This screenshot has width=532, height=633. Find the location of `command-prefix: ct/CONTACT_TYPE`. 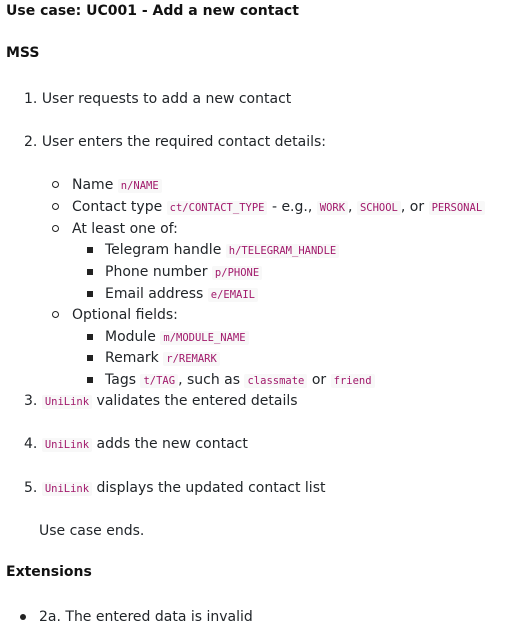

command-prefix: ct/CONTACT_TYPE is located at coordinates (217, 208).